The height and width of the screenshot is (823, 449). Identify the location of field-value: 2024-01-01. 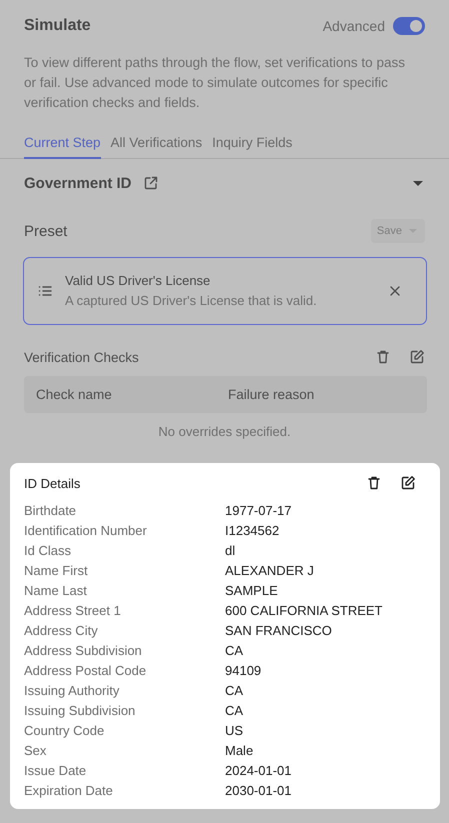
(258, 771).